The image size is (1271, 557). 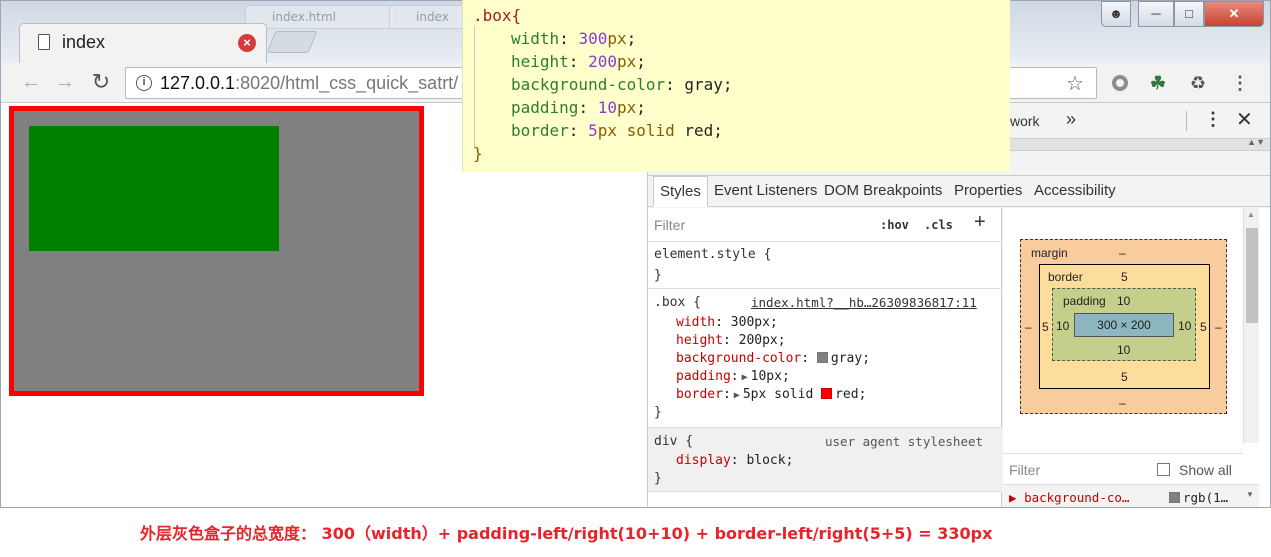 I want to click on content-box: 300 × 200, so click(x=1124, y=325).